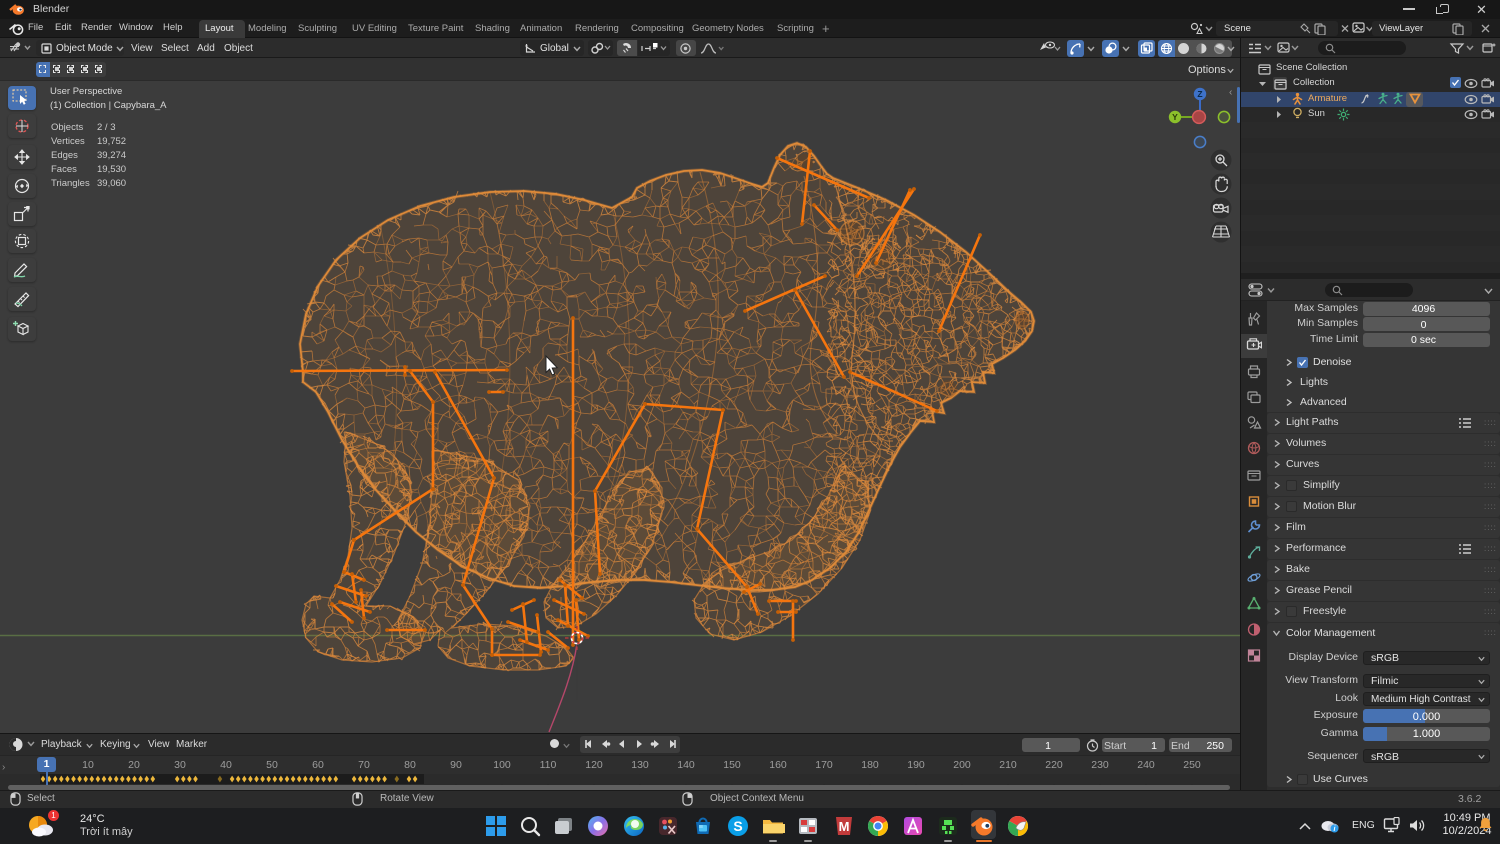 The image size is (1500, 844). I want to click on svg-text: 130, so click(640, 765).